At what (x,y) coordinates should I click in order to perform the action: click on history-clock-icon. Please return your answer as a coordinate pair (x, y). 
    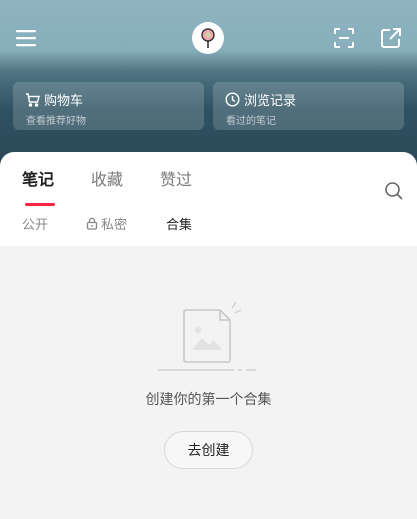
    Looking at the image, I should click on (232, 99).